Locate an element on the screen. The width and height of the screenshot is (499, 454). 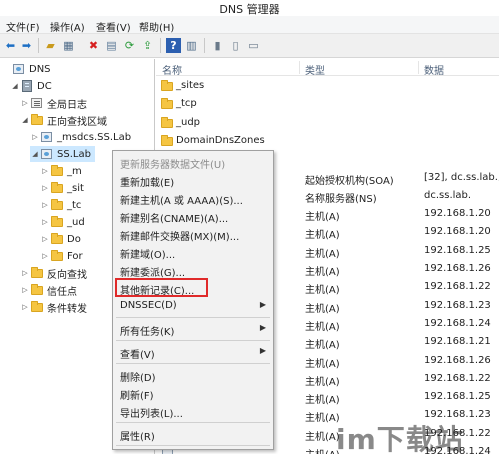
up-folder-icon: ▰ is located at coordinates (50, 45).